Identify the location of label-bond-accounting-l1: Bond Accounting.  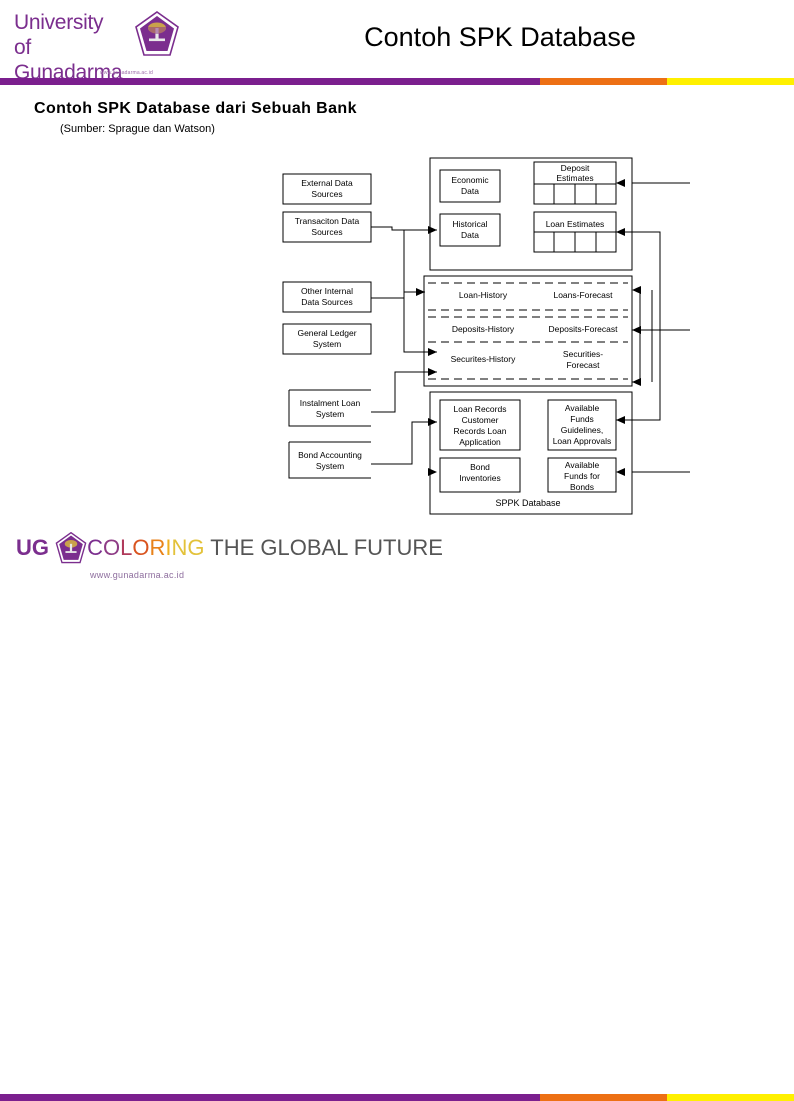
(330, 455).